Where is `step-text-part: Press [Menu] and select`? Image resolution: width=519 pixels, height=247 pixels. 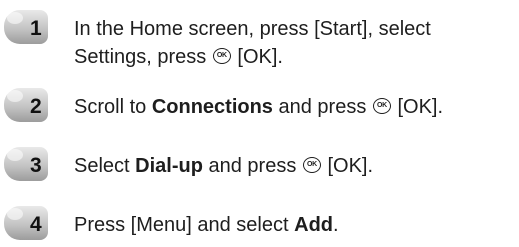 step-text-part: Press [Menu] and select is located at coordinates (181, 225).